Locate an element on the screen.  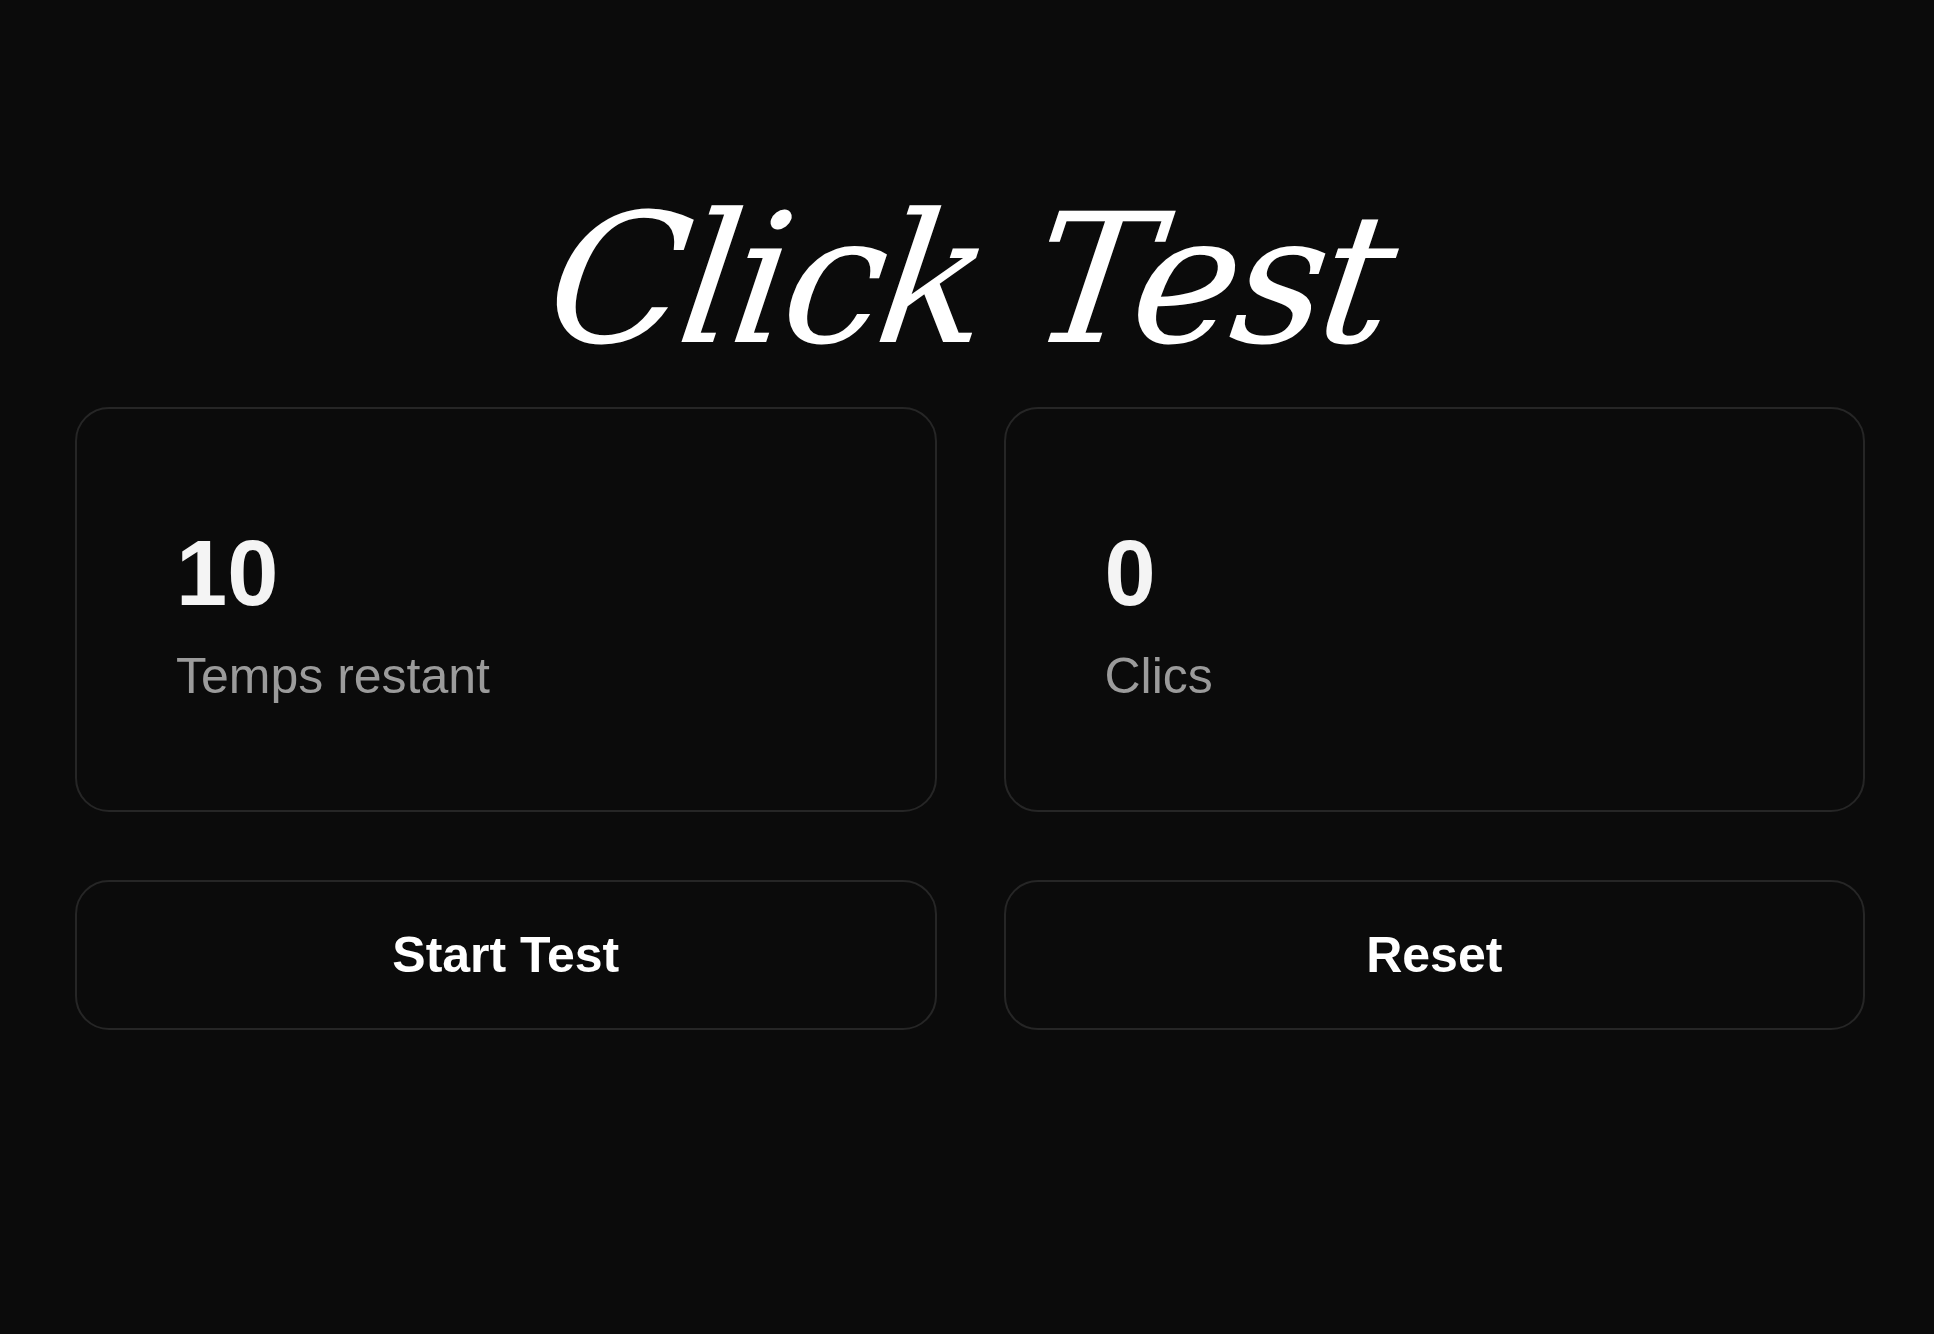
action-button: Reset is located at coordinates (1434, 955).